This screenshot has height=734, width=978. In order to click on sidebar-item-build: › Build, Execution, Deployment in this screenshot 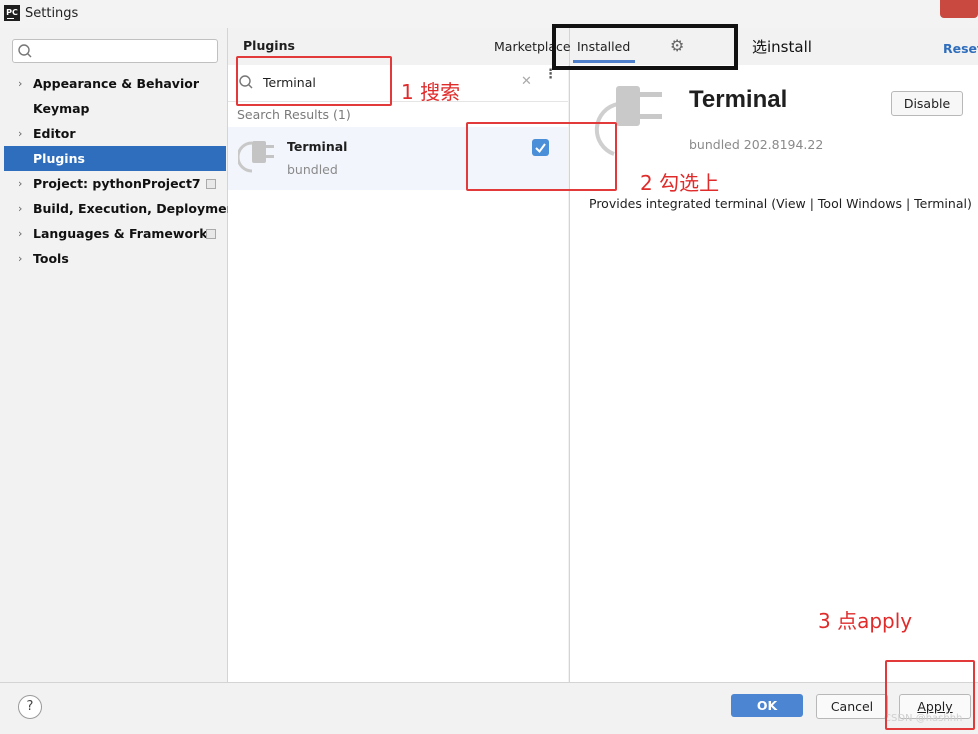, I will do `click(122, 208)`.